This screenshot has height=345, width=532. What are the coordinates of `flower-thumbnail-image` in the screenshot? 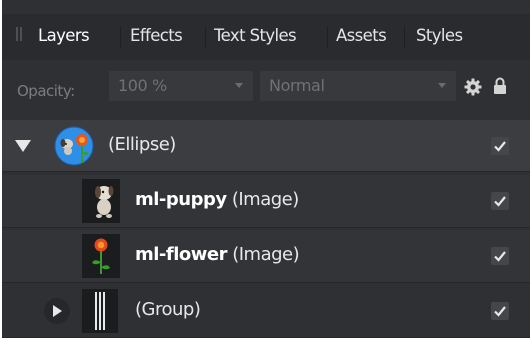 It's located at (101, 256).